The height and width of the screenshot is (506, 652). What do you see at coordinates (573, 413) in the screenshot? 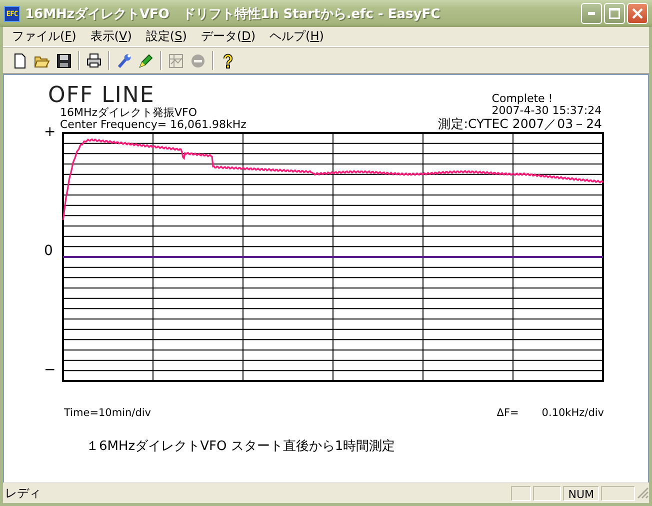
I see `delta-f-scale: 0.10kHz/div` at bounding box center [573, 413].